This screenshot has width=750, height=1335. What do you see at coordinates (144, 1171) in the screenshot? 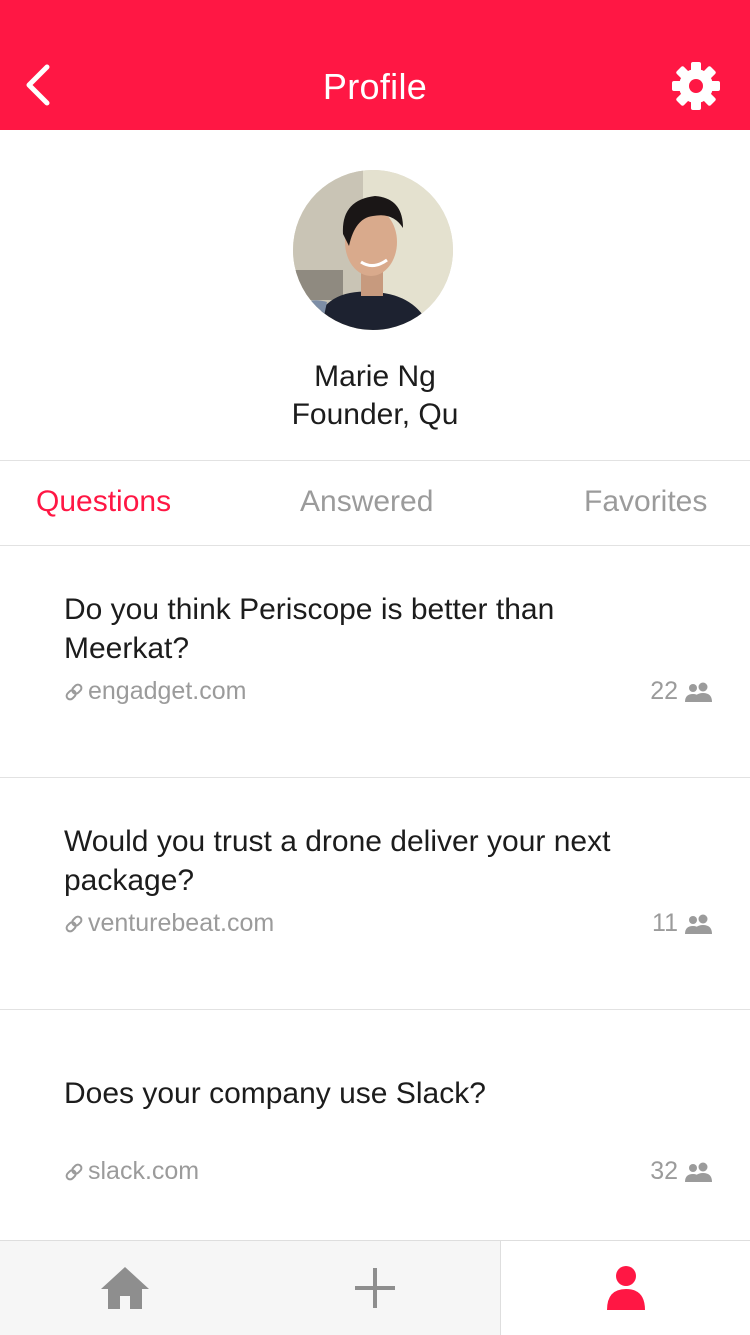
I see `source-label: slack.com` at bounding box center [144, 1171].